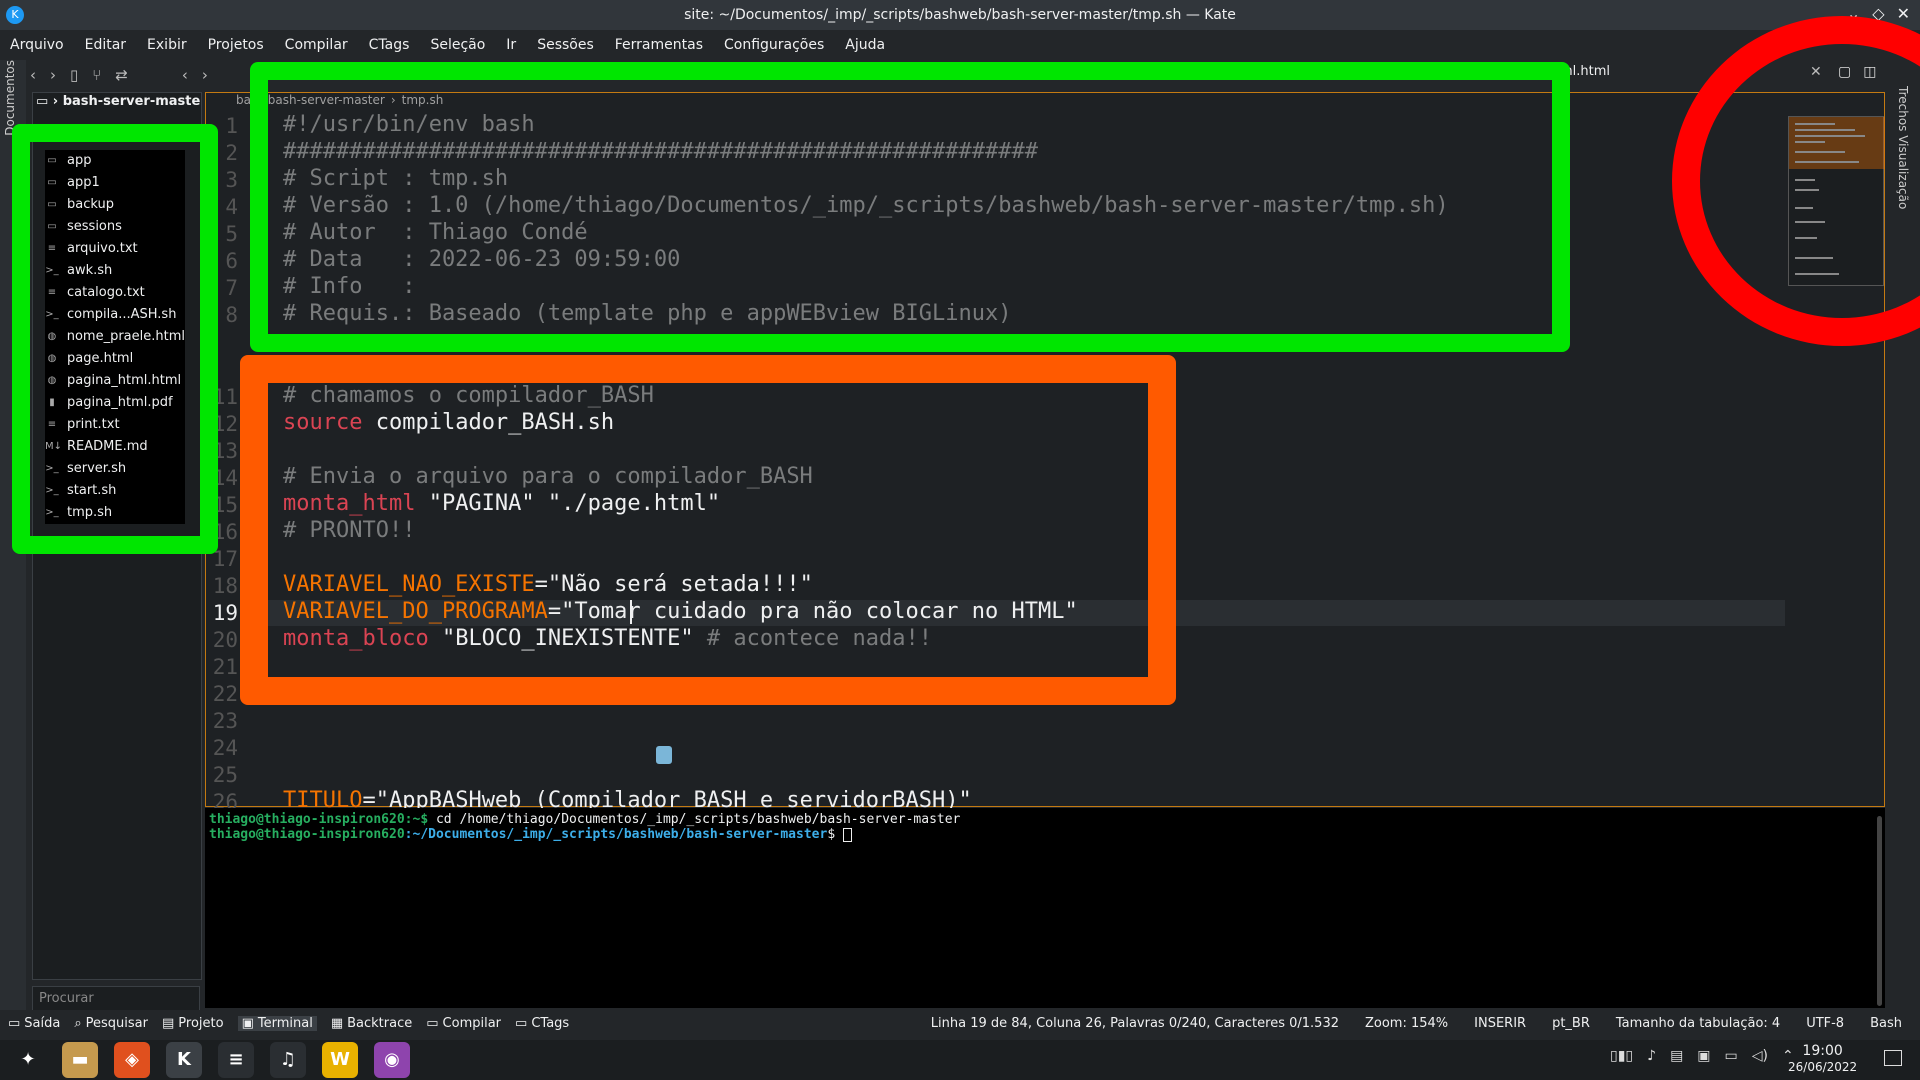 This screenshot has height=1080, width=1920. What do you see at coordinates (457, 45) in the screenshot?
I see `menu-selecao: Seleção` at bounding box center [457, 45].